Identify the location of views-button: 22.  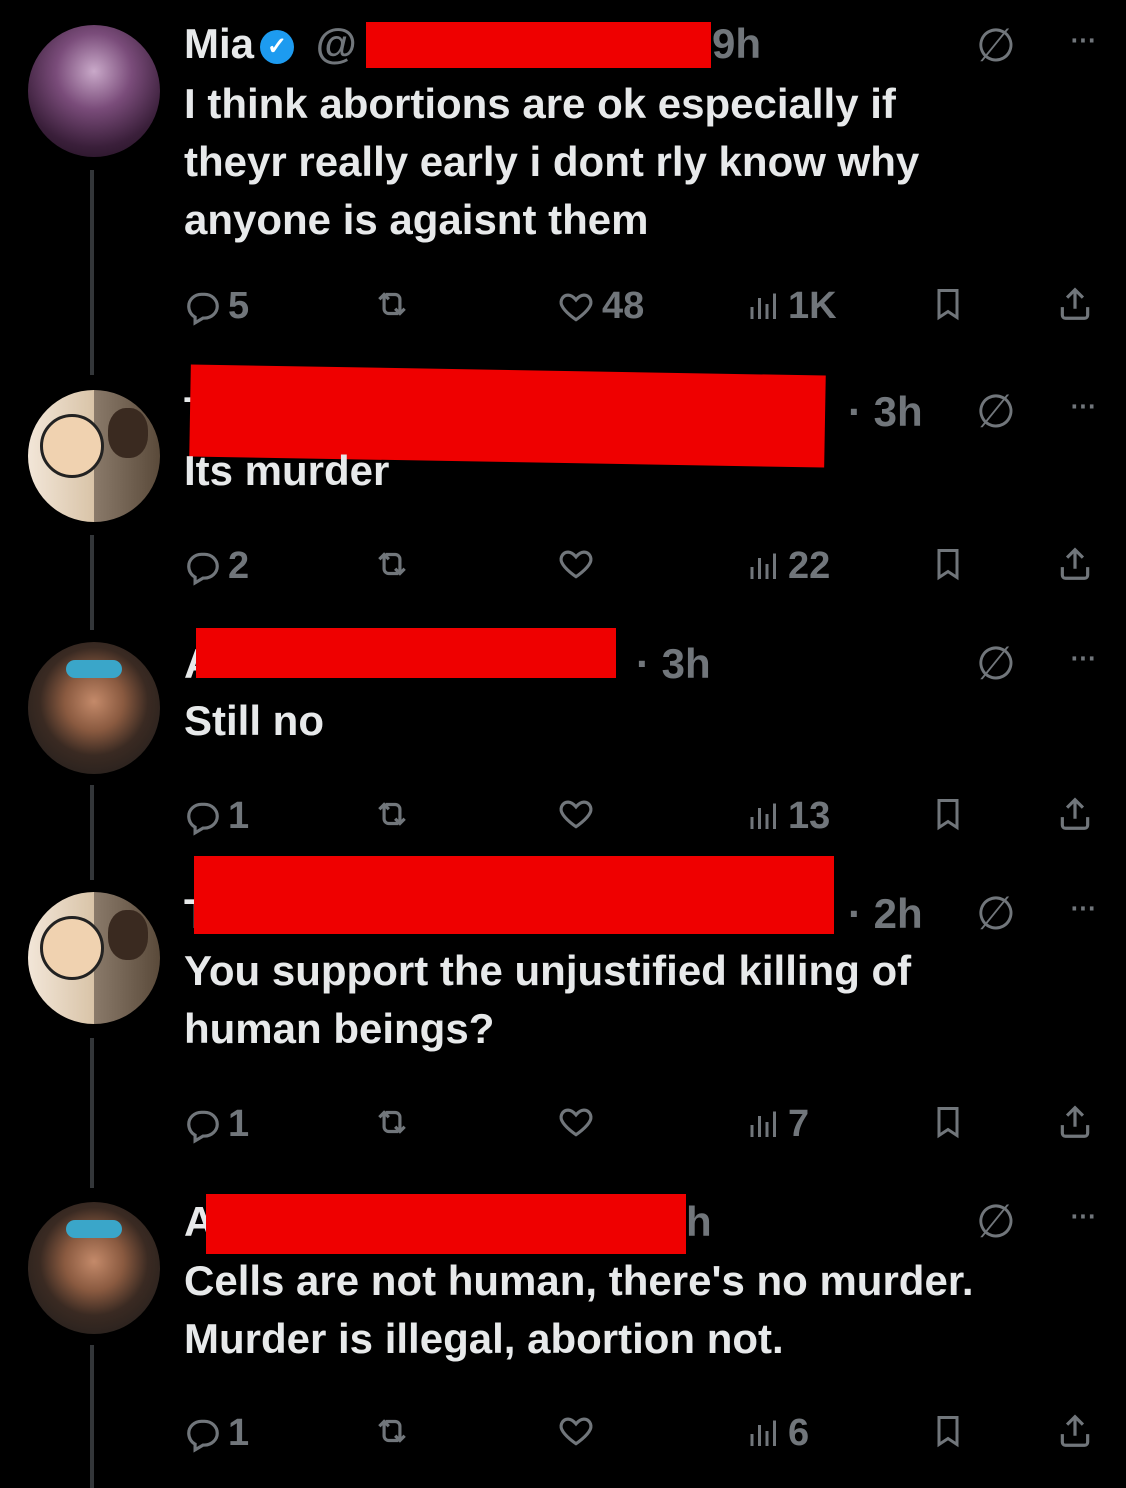
(788, 566).